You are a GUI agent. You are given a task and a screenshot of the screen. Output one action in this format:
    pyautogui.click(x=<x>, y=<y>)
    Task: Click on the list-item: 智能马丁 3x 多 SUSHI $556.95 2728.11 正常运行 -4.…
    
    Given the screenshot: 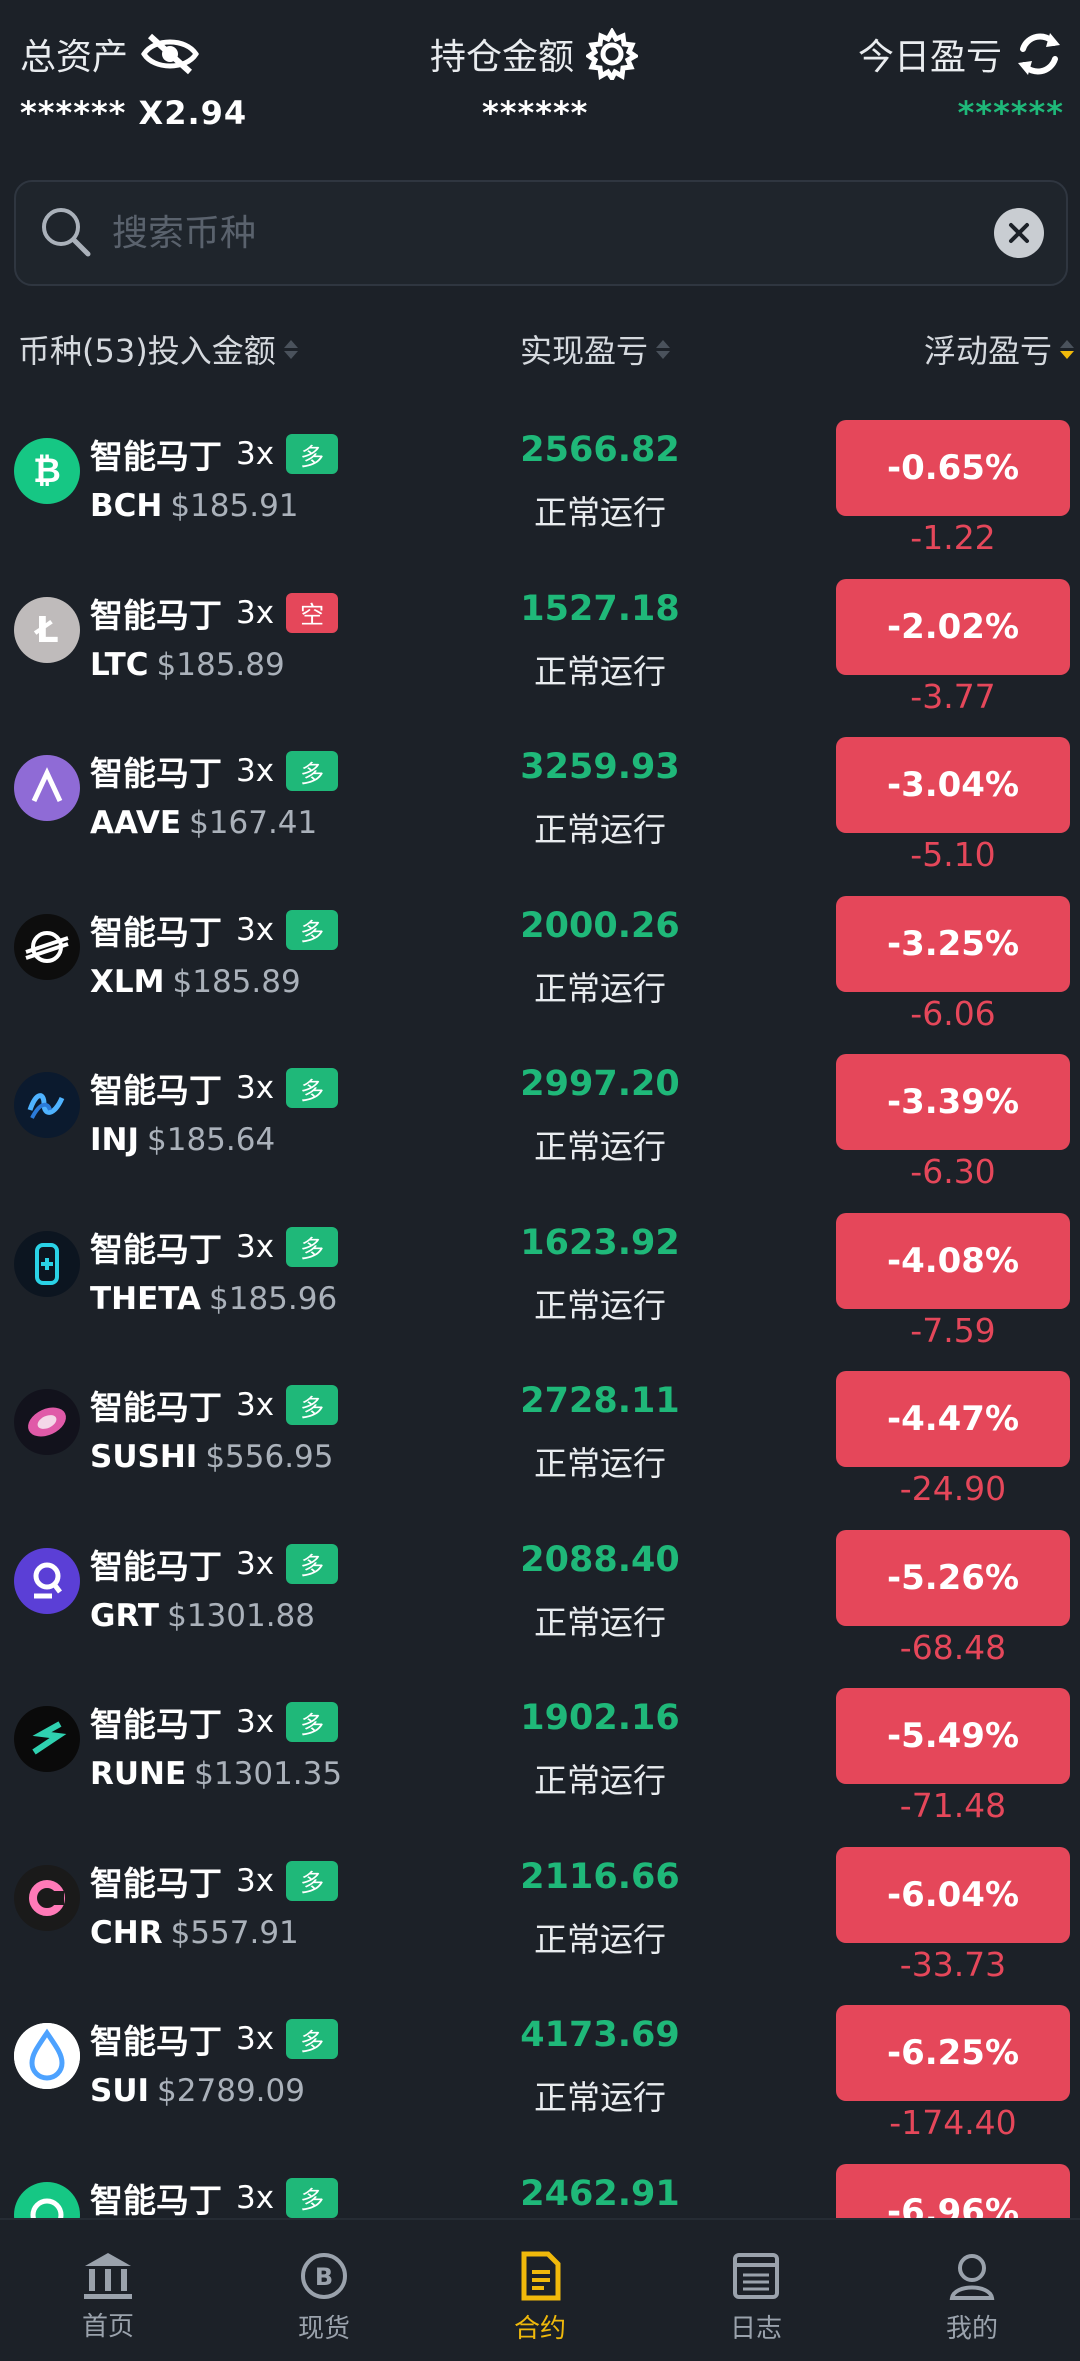 What is the action you would take?
    pyautogui.click(x=540, y=1430)
    